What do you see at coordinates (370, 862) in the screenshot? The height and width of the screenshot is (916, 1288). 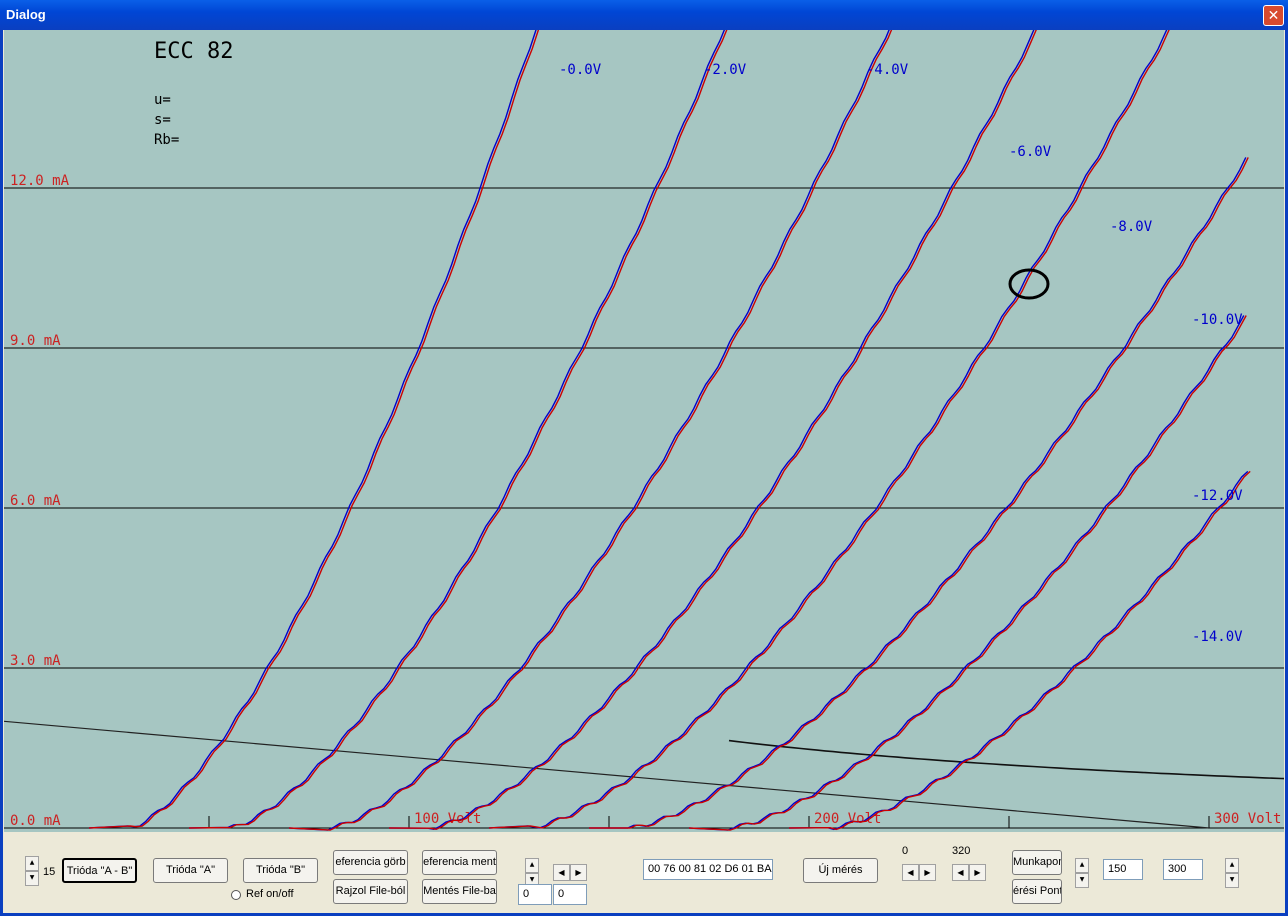 I see `referencia-gorbe-button: eferencia görb` at bounding box center [370, 862].